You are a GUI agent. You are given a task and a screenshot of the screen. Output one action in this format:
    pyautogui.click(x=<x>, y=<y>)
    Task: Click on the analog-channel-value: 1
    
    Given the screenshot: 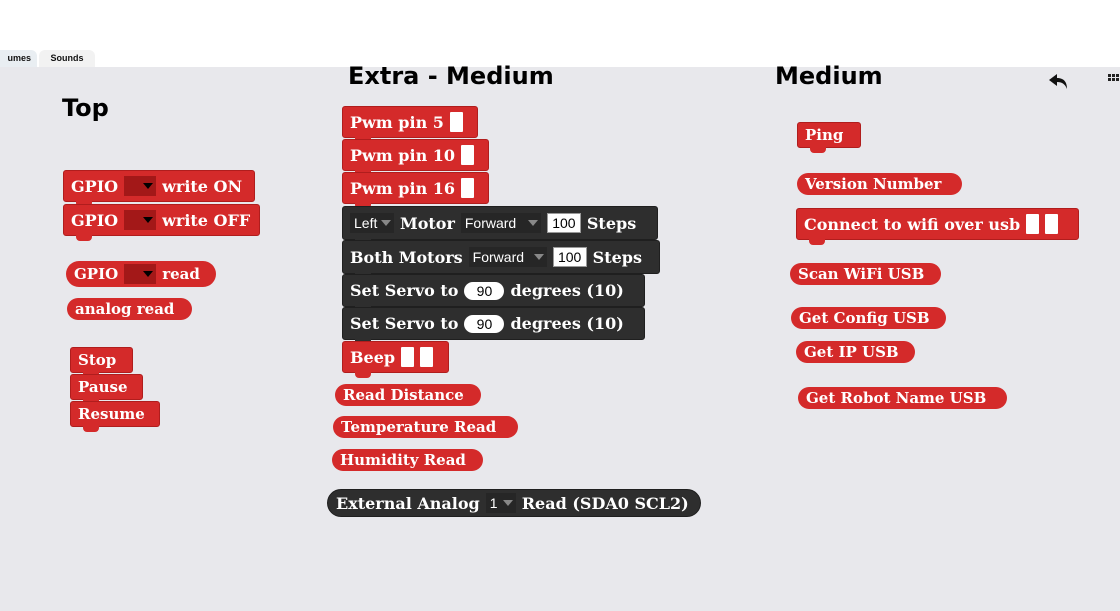 What is the action you would take?
    pyautogui.click(x=493, y=503)
    